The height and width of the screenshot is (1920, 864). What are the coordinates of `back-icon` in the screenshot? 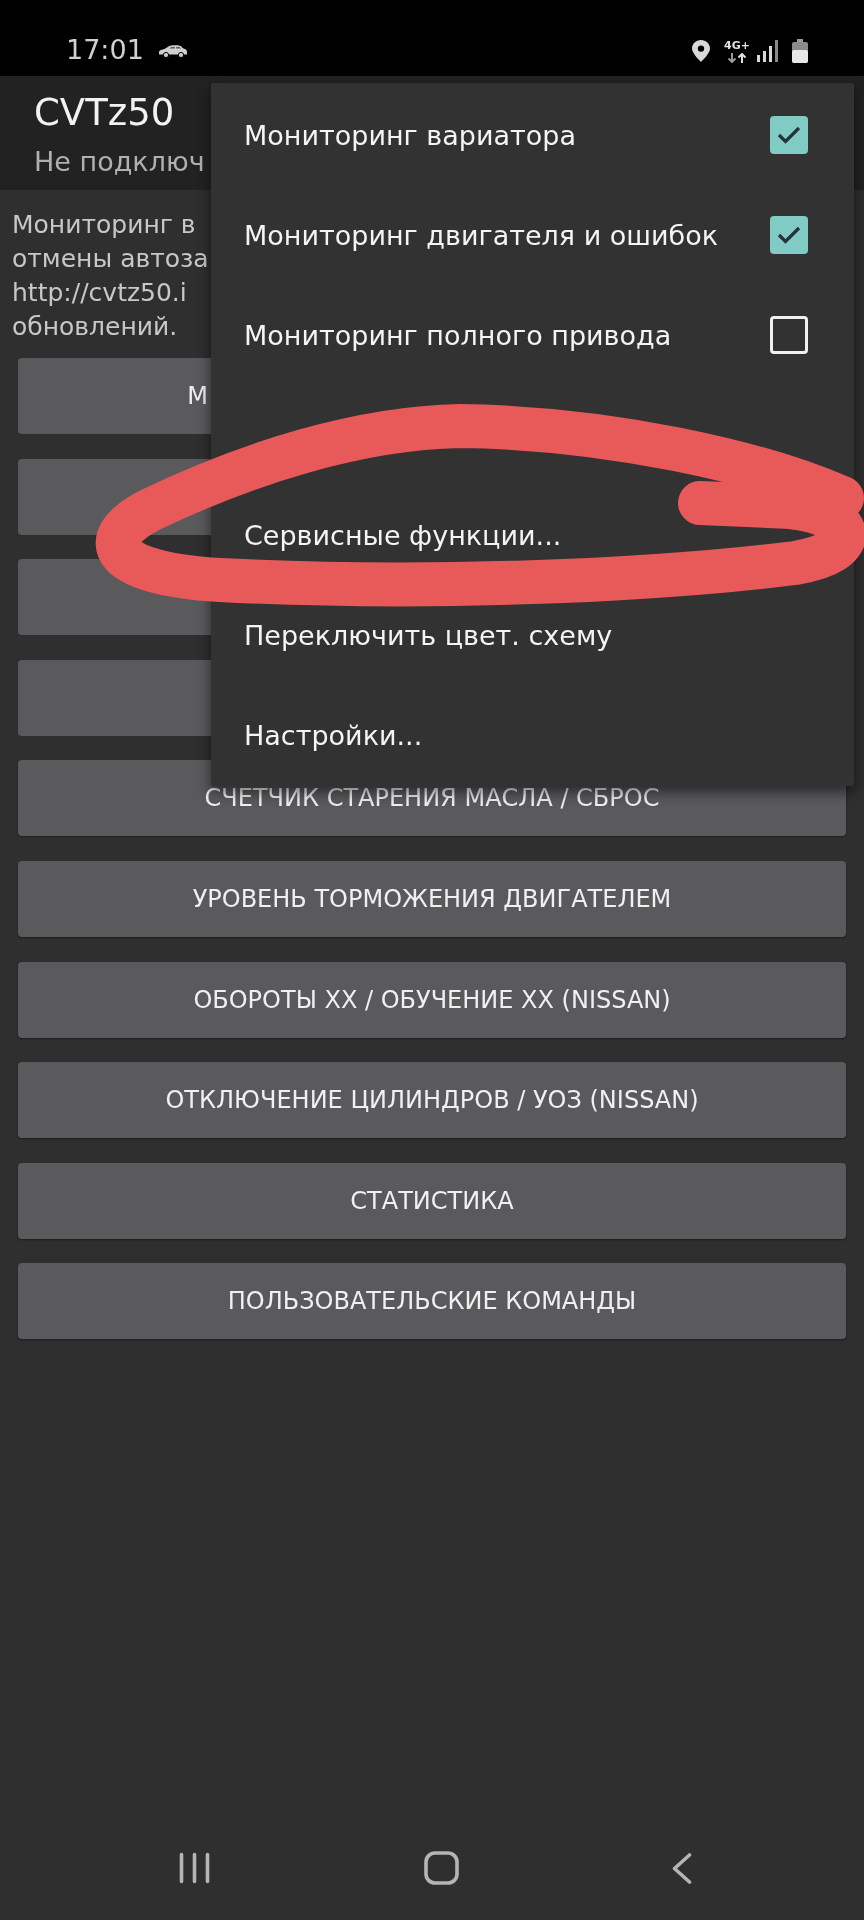 It's located at (682, 1868).